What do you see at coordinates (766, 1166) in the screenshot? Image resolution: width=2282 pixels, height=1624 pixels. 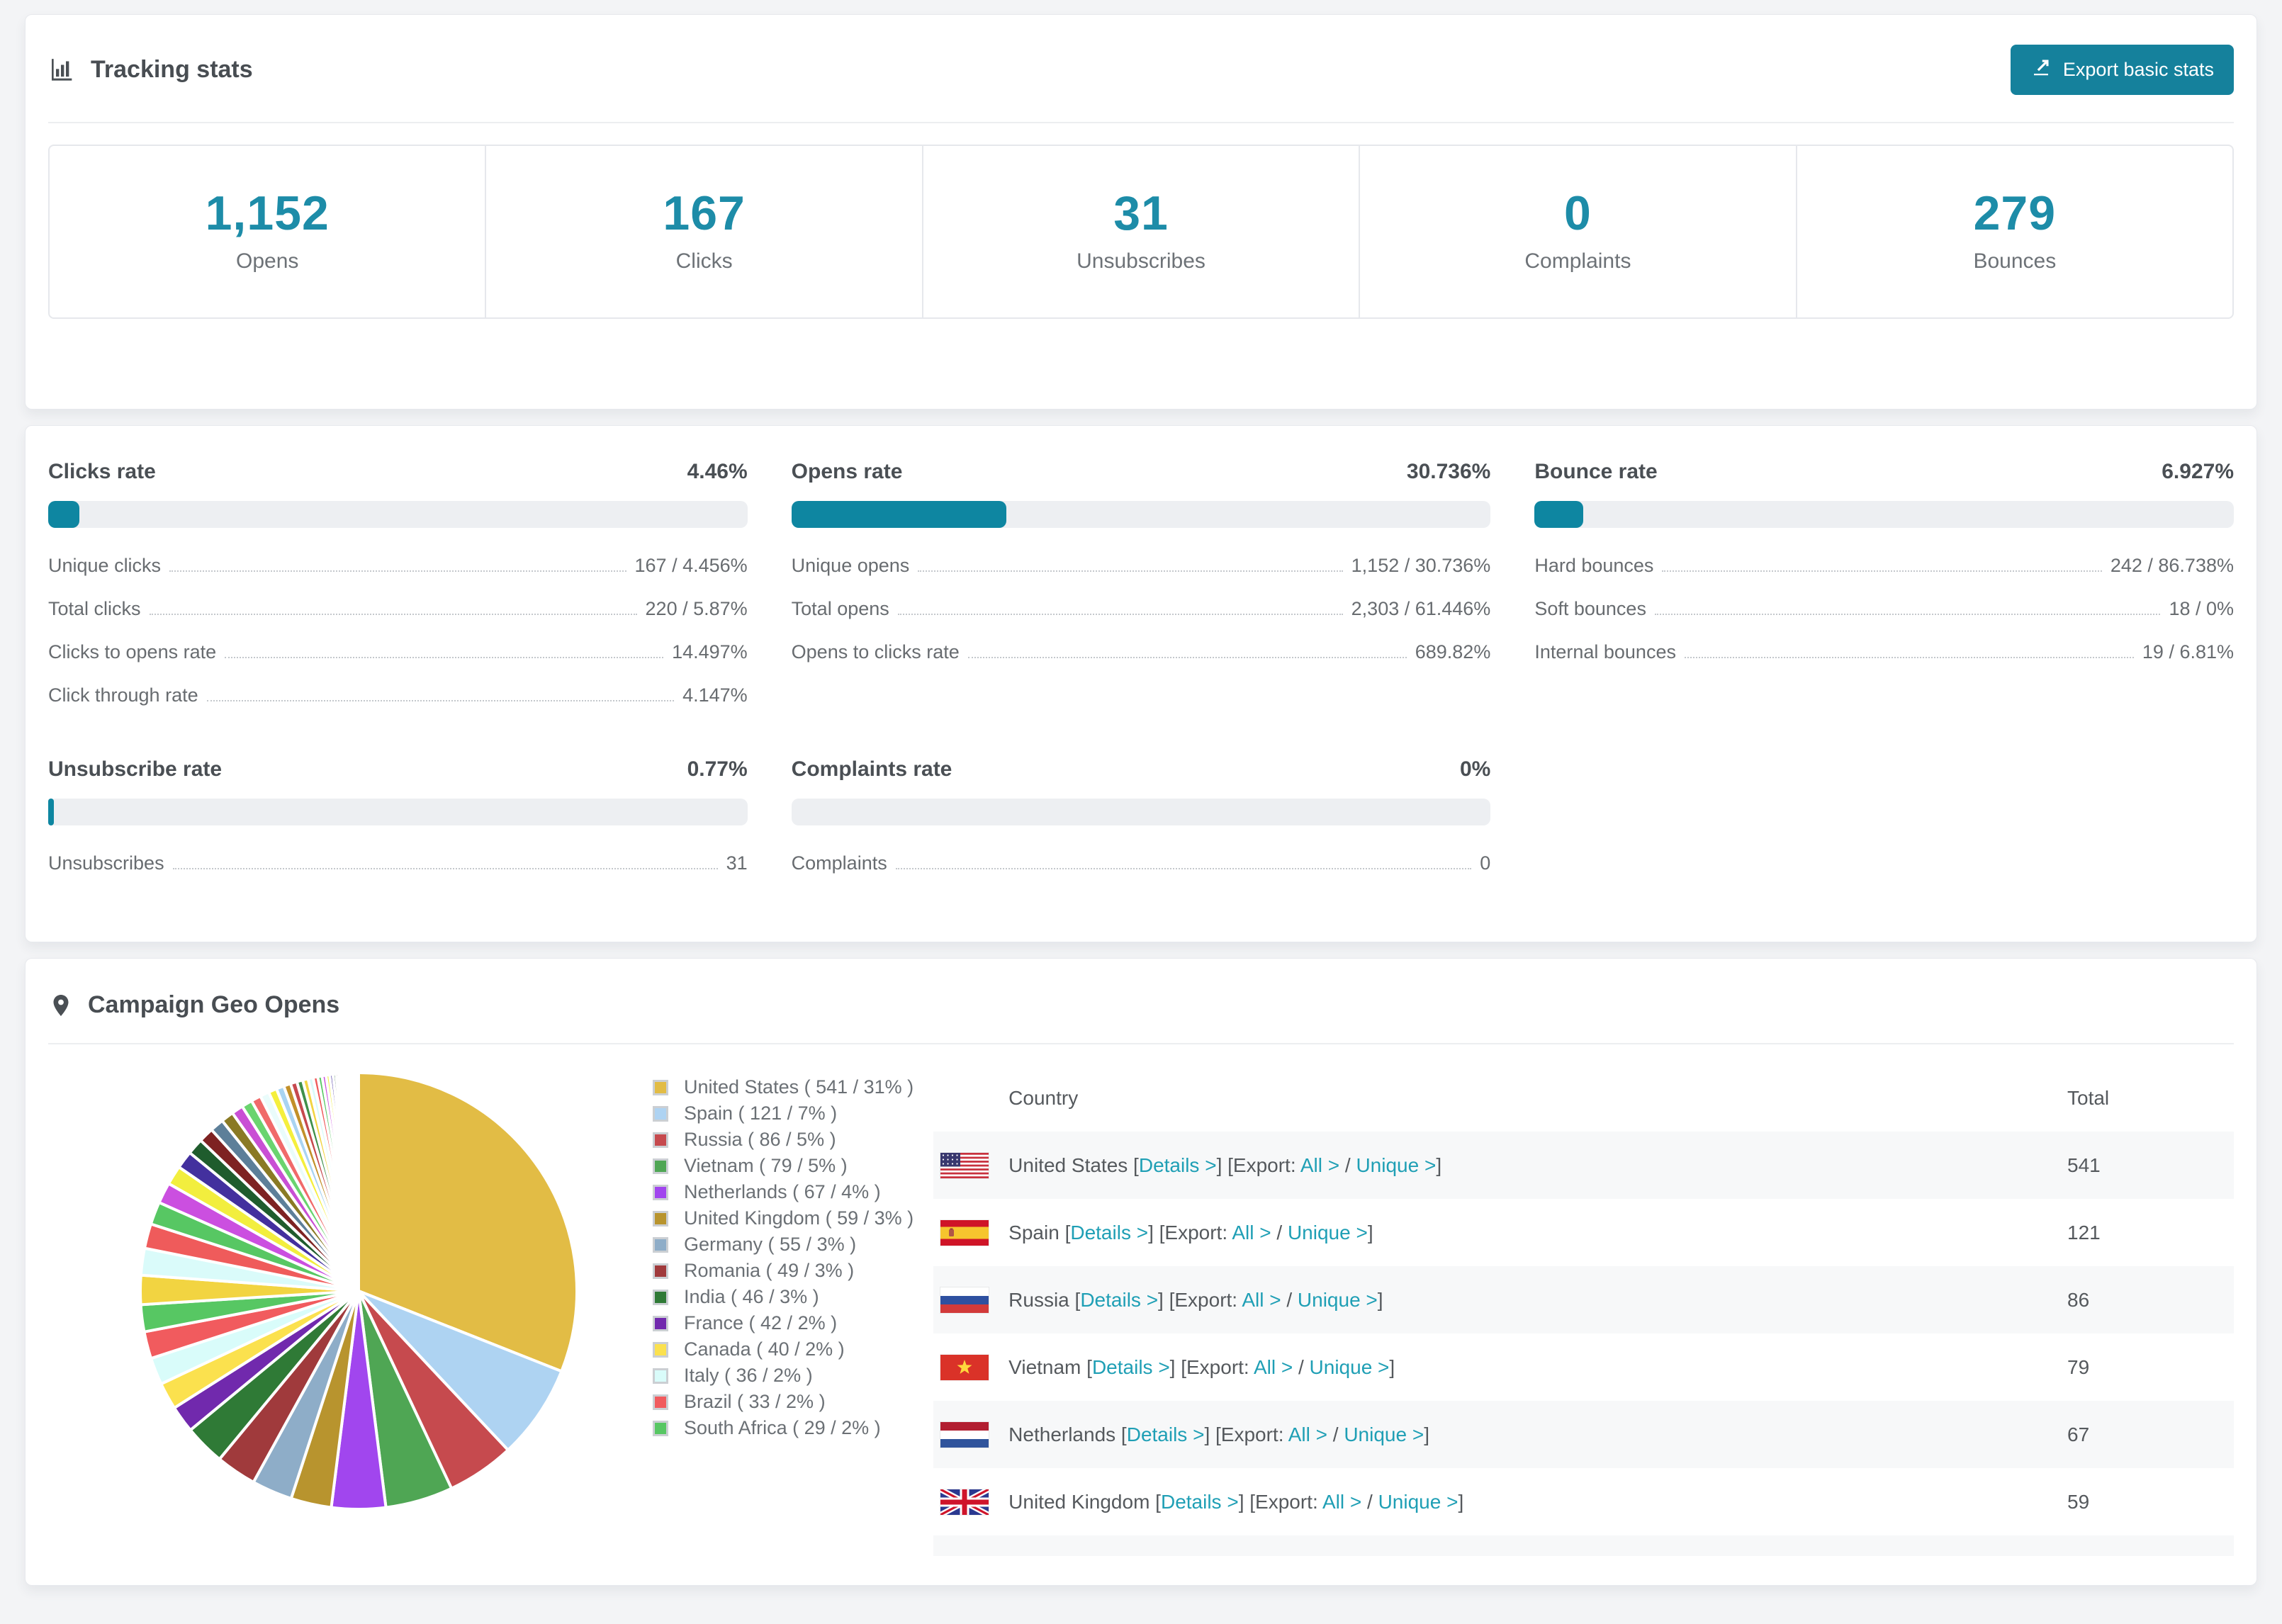 I see `legend-label: Vietnam ( 79 / 5% )` at bounding box center [766, 1166].